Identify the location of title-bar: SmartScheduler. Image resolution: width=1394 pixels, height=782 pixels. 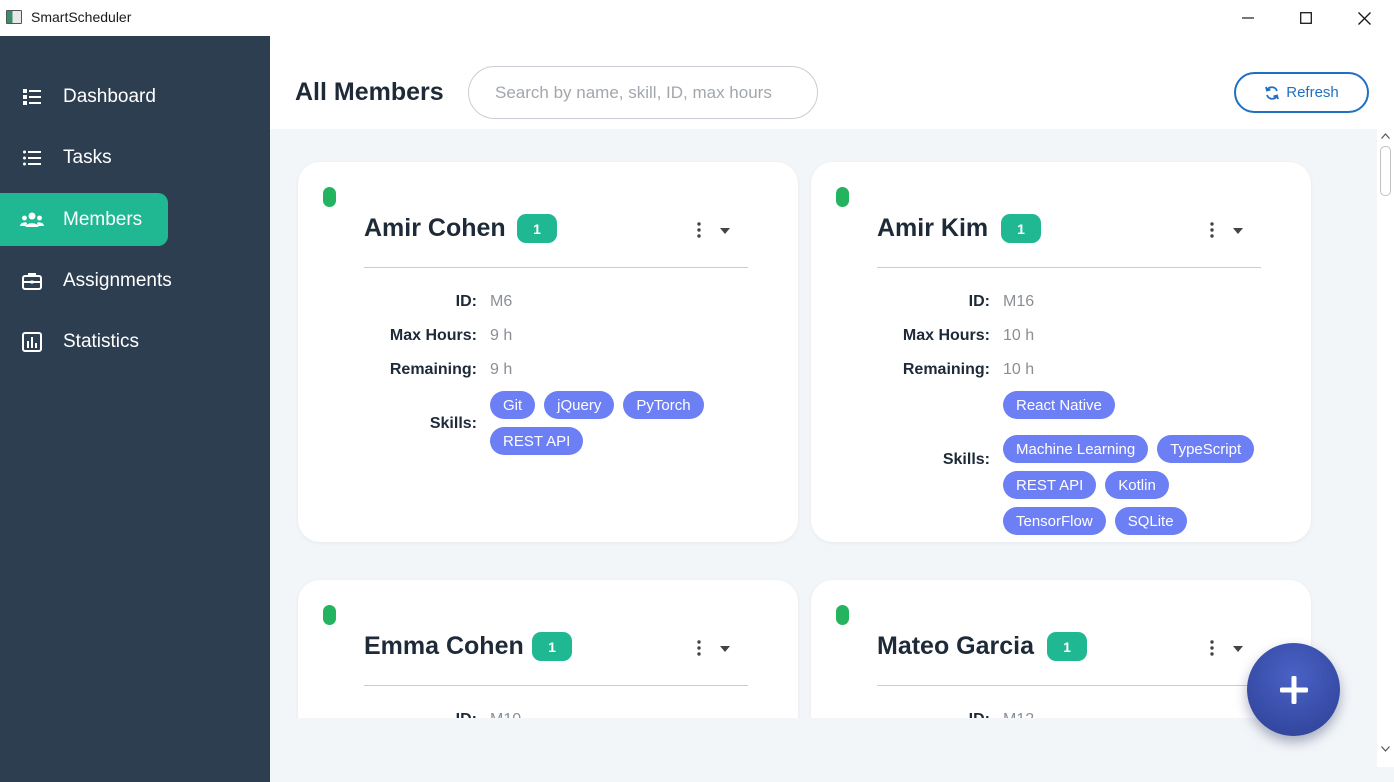
(697, 18).